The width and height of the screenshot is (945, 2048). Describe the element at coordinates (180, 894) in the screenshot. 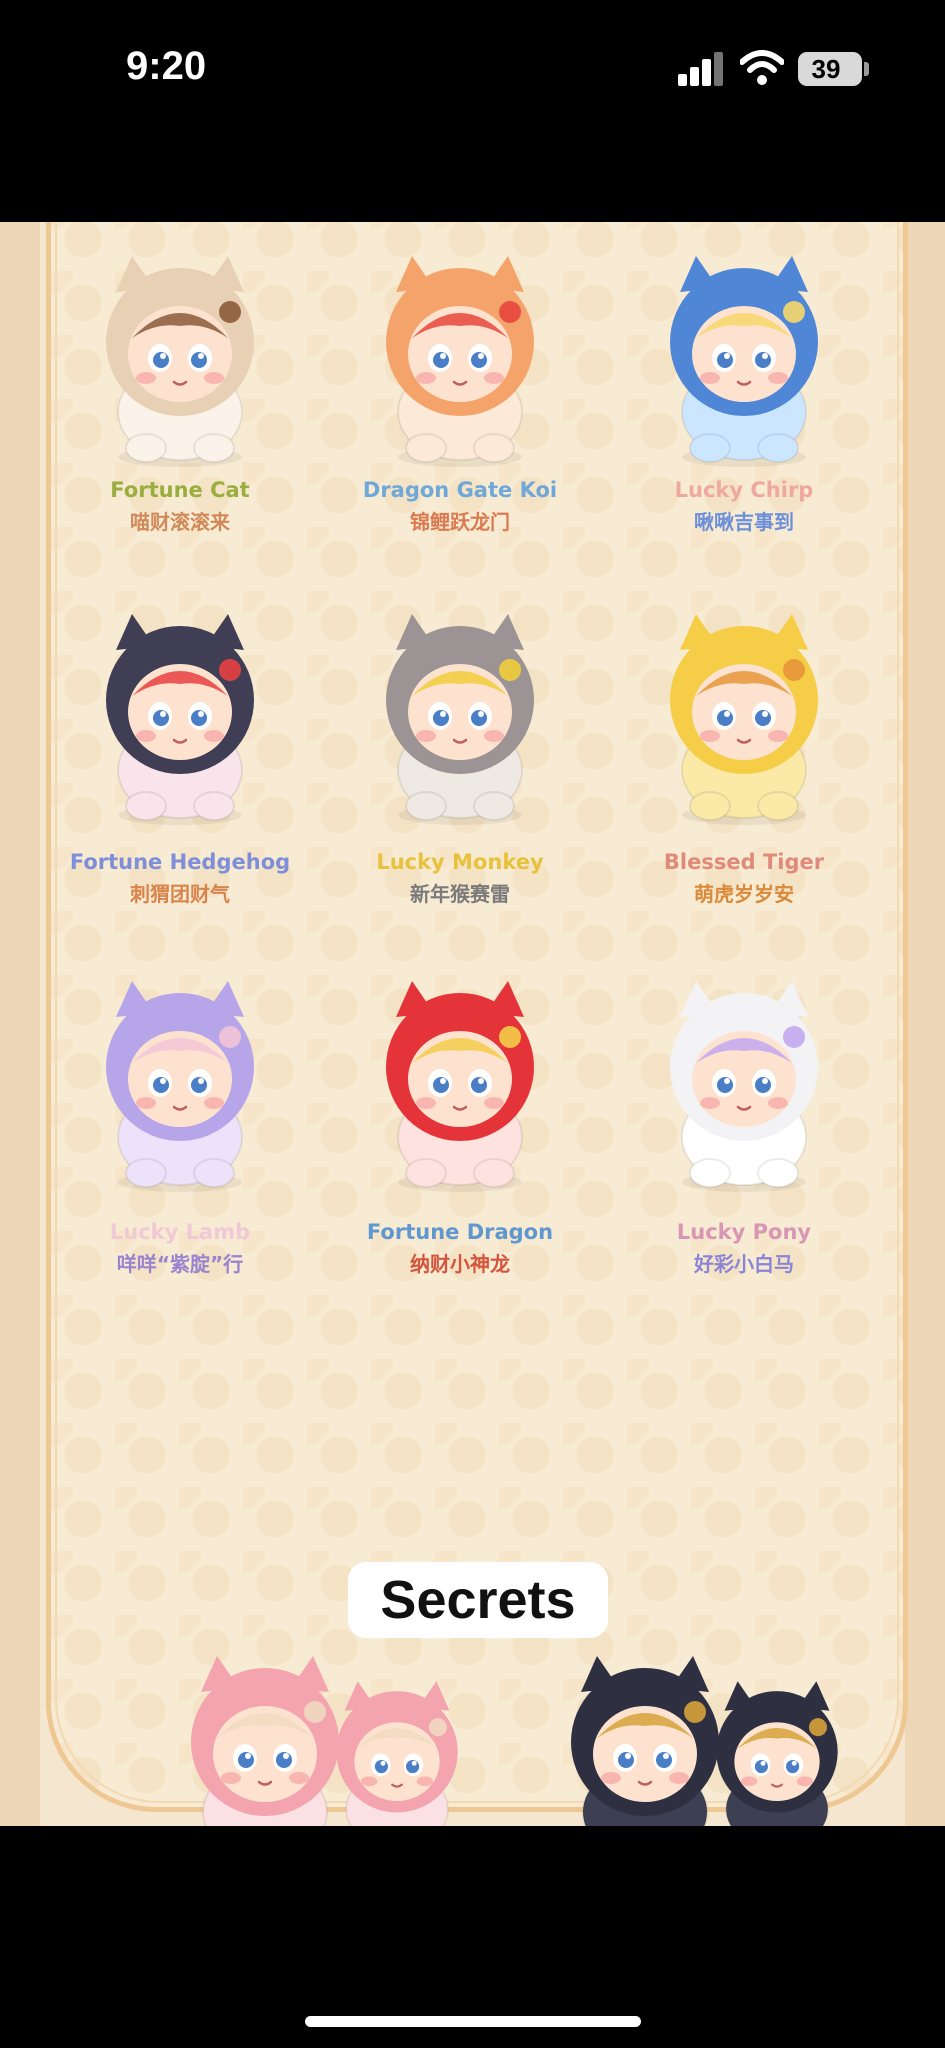

I see `figure-name-cn: 刺猬团财气` at that location.